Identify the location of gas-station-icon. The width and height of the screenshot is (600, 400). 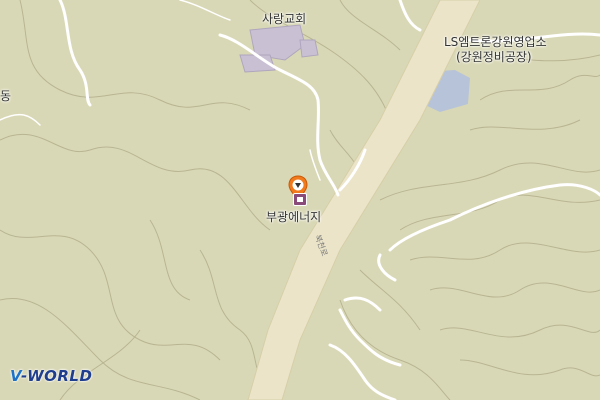
(300, 199).